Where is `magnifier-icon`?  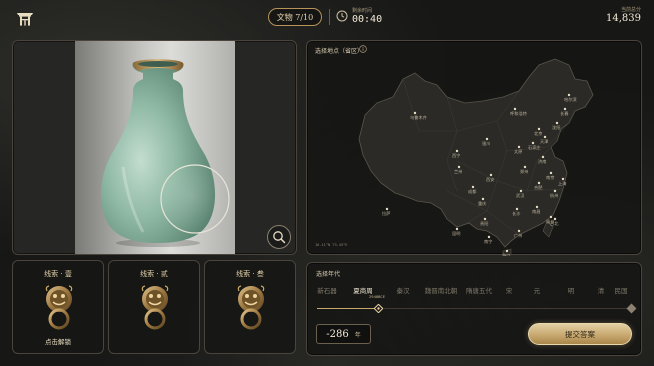
magnifier-icon is located at coordinates (279, 237).